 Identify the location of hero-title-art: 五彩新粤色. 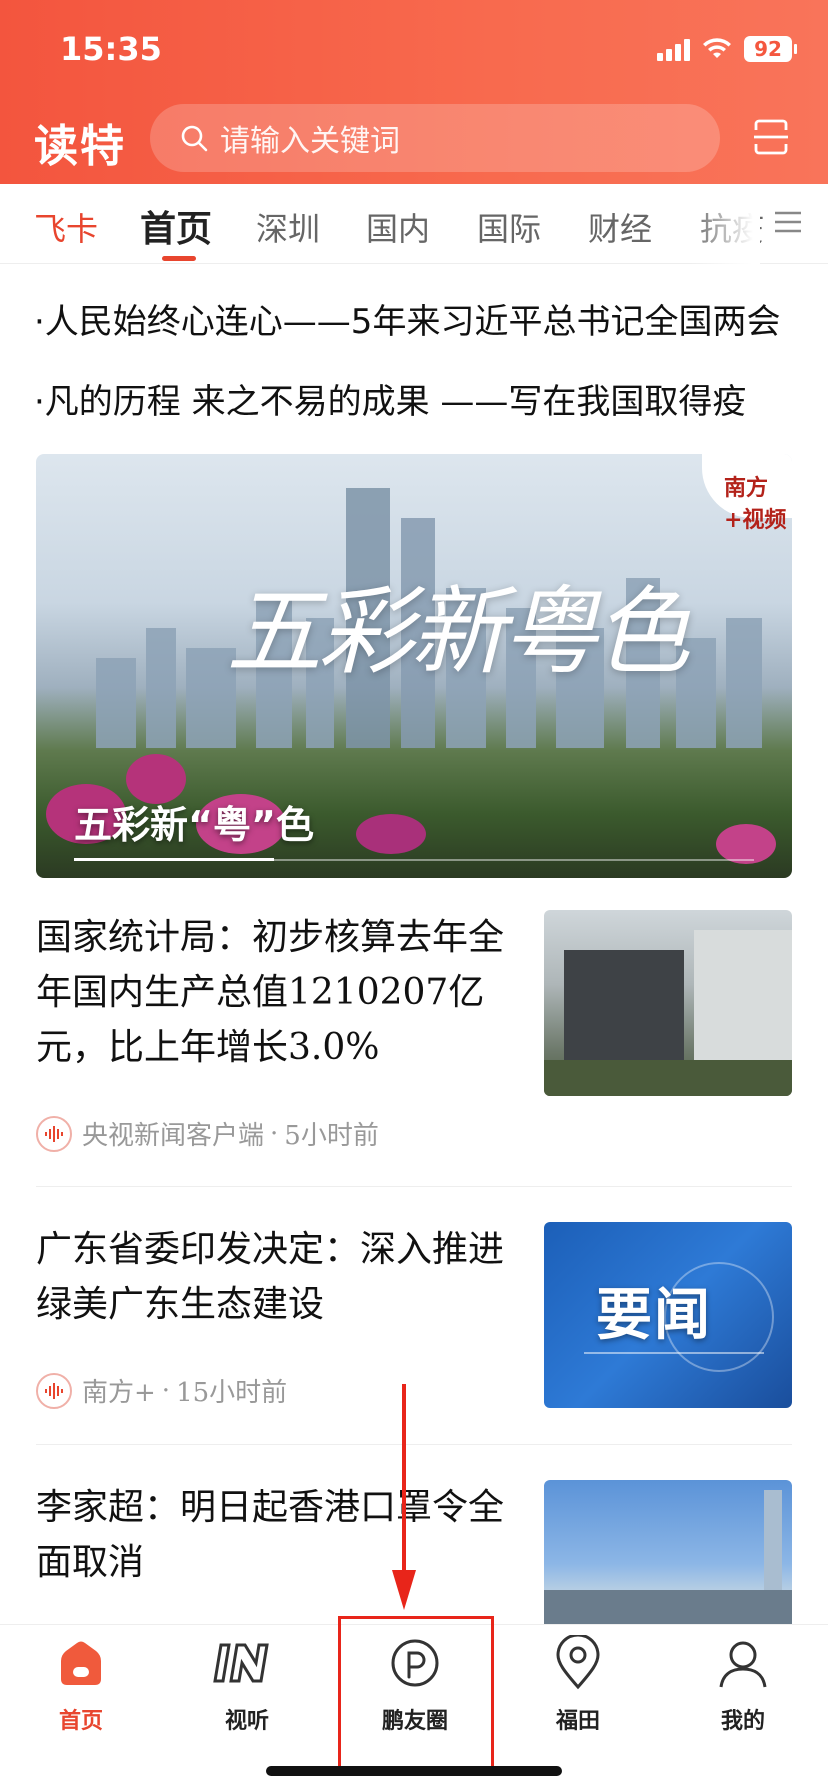
(458, 632).